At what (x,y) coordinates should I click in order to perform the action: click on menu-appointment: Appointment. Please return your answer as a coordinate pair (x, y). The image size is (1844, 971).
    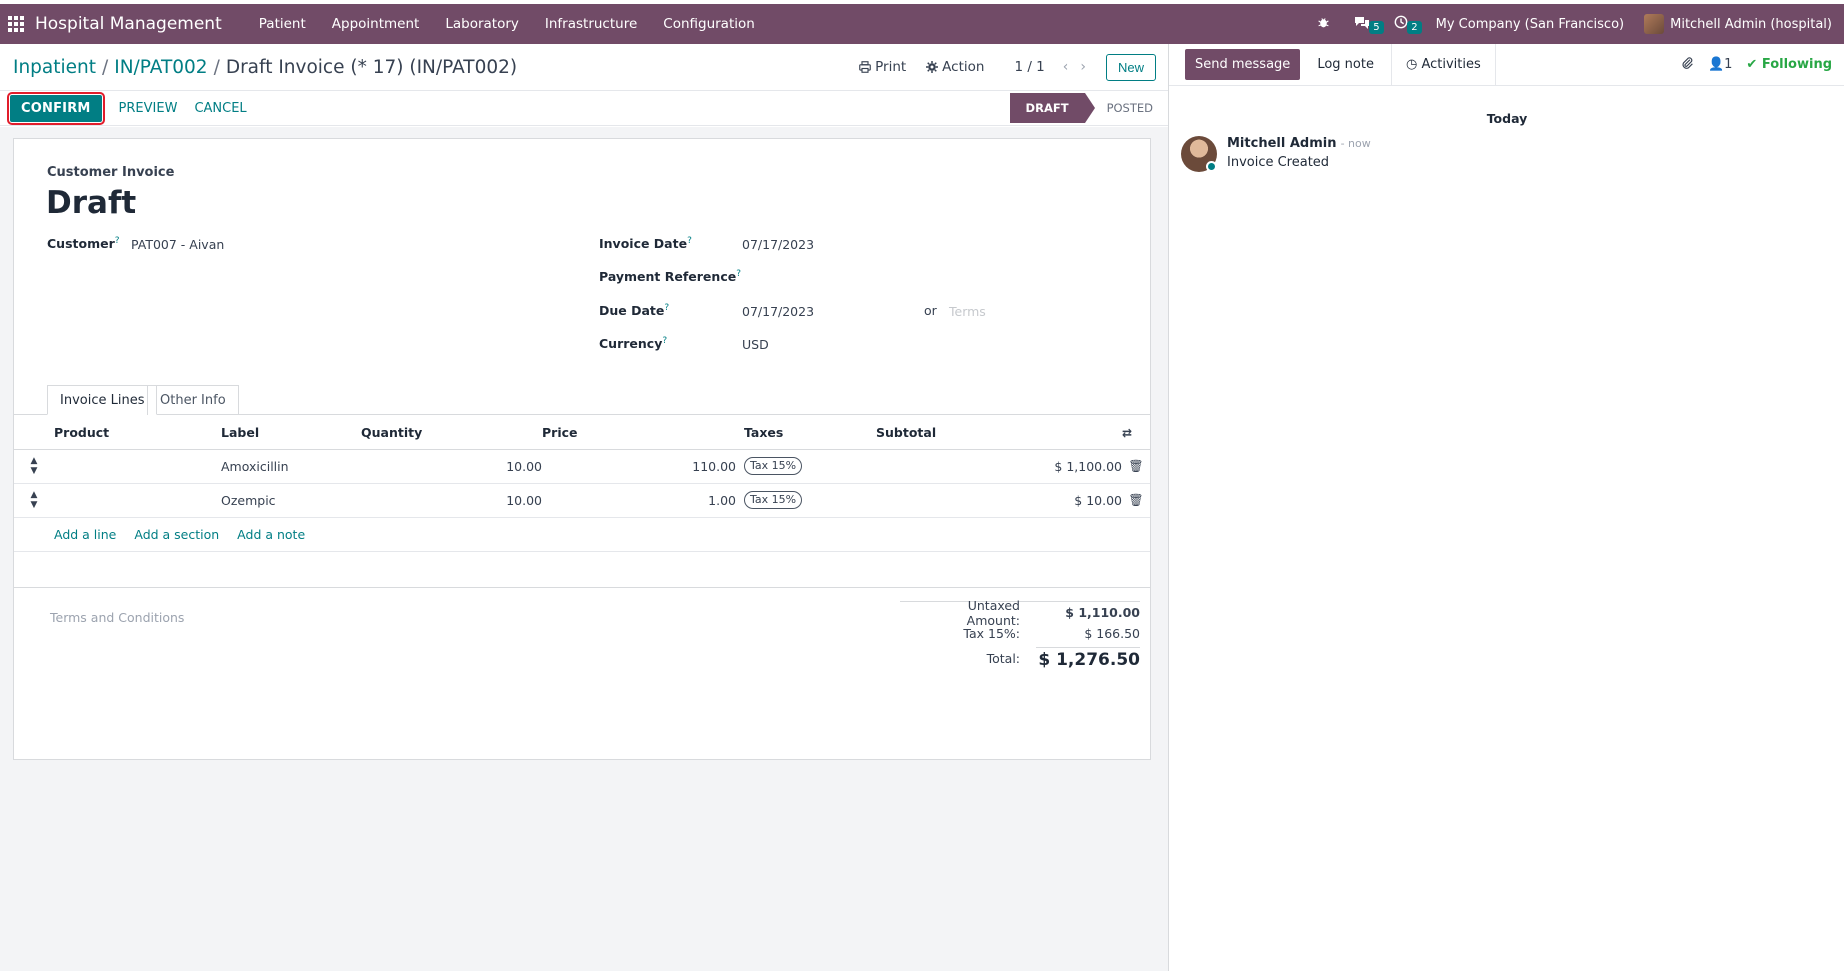
    Looking at the image, I should click on (376, 24).